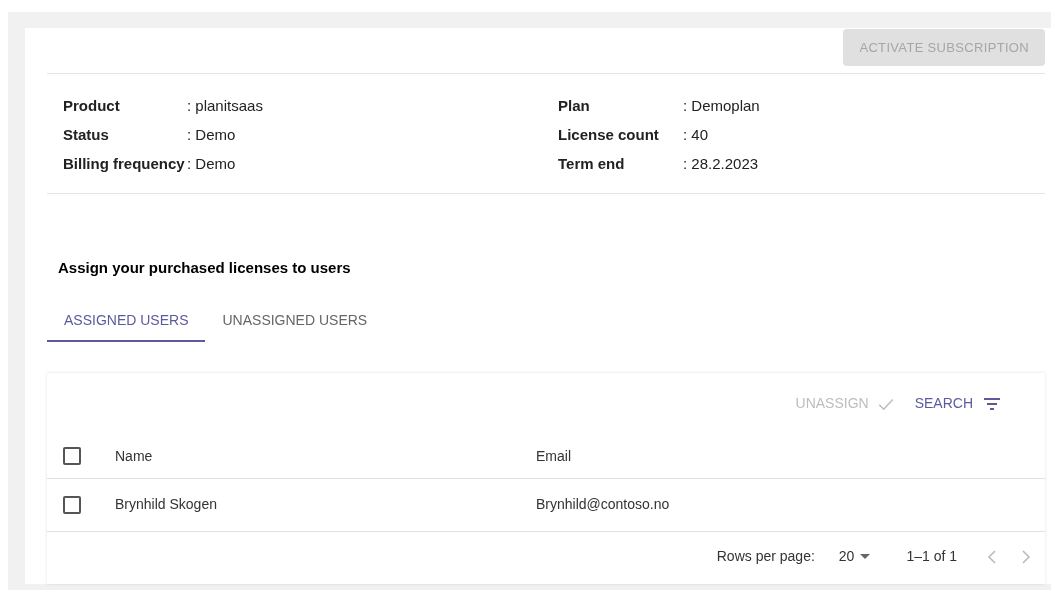  I want to click on detail-label: Plan, so click(574, 106).